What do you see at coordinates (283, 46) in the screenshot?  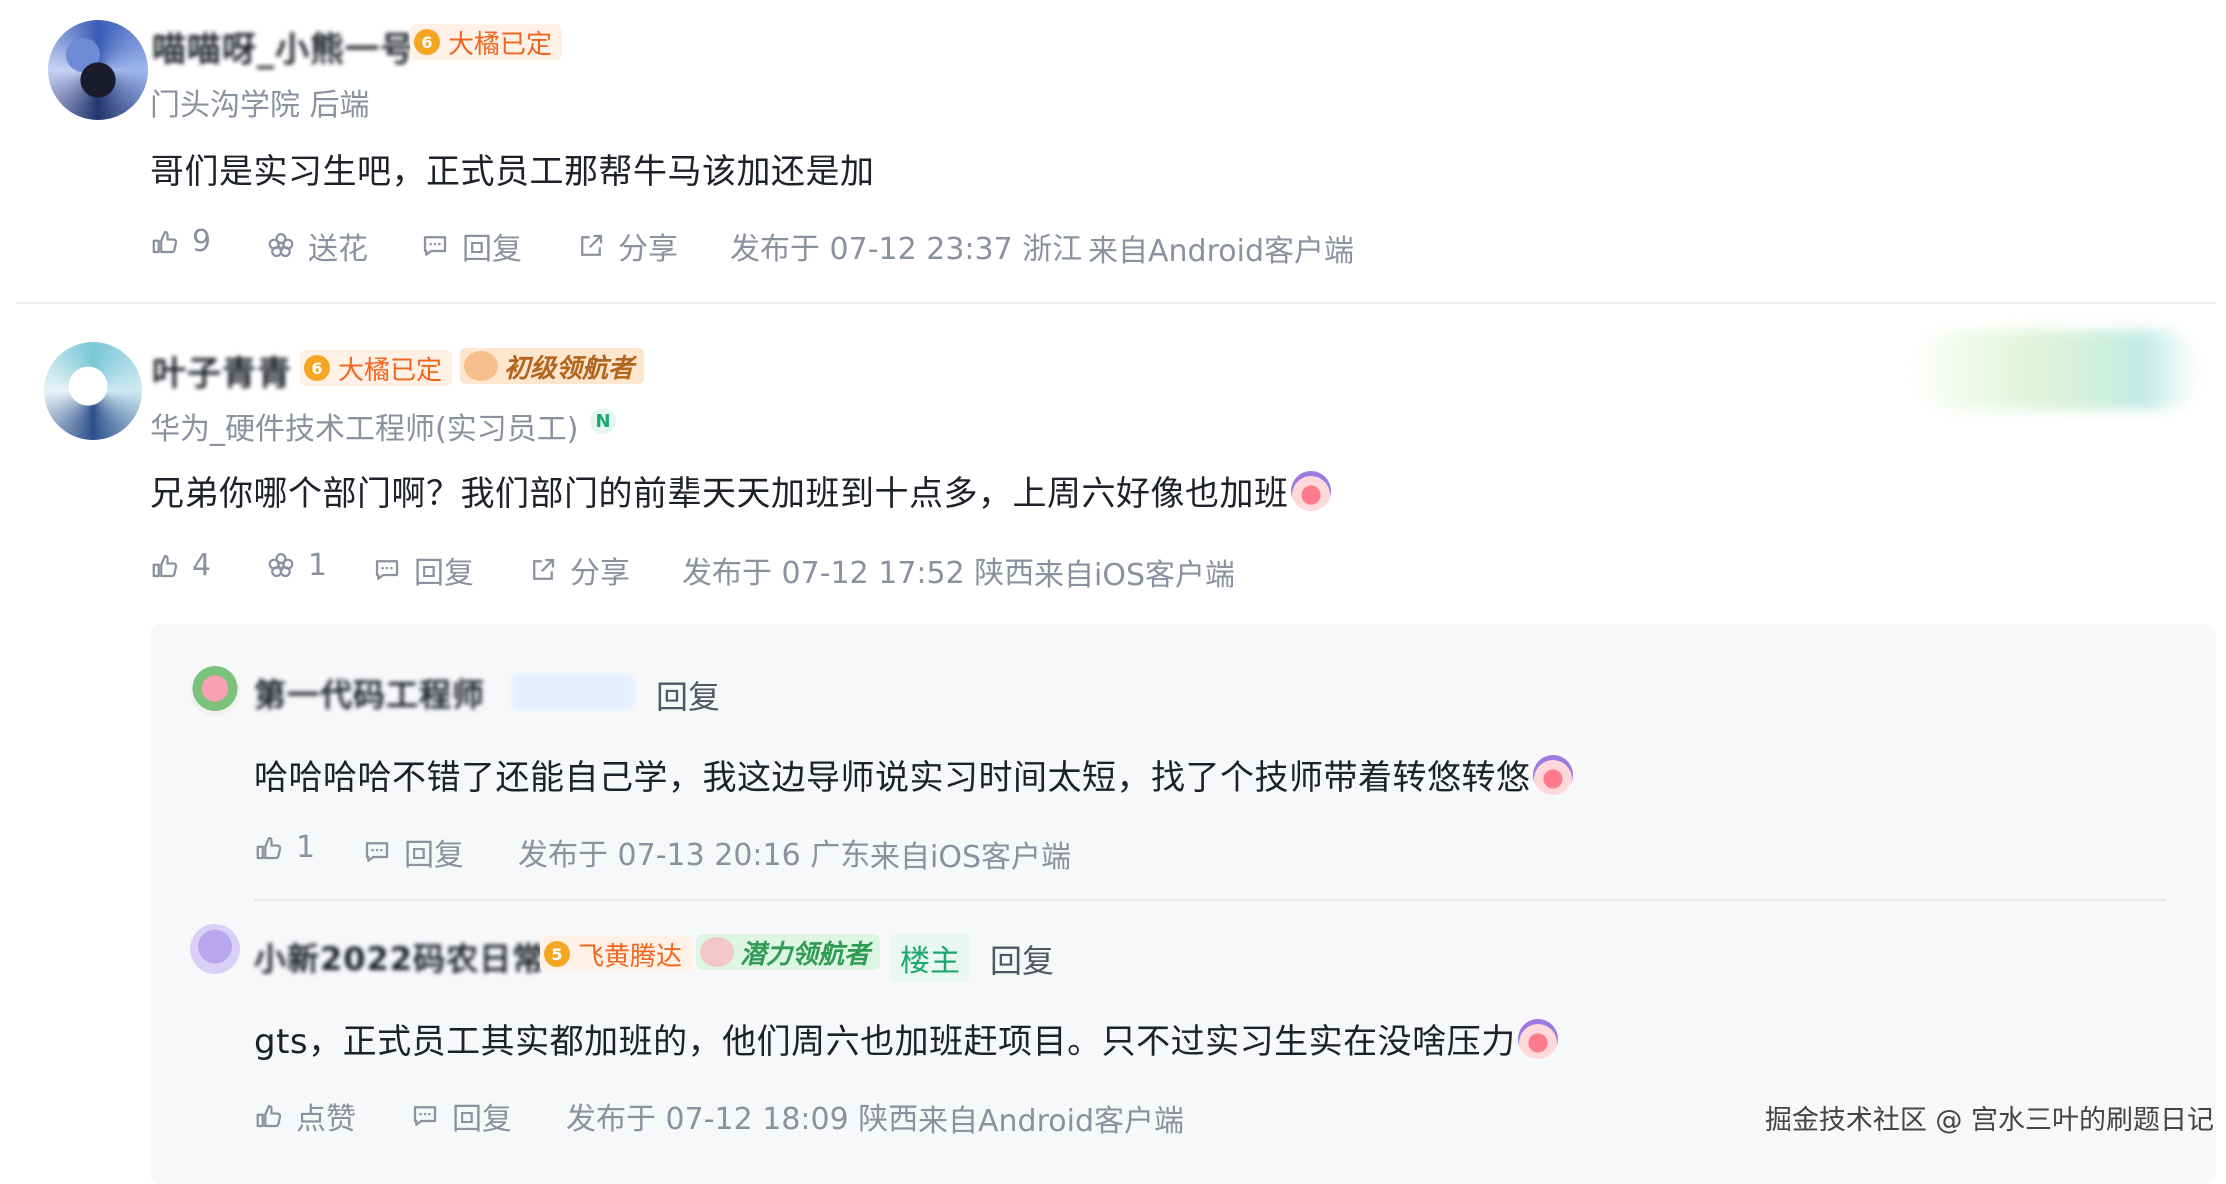 I see `username: 喵喵呀_小熊一号` at bounding box center [283, 46].